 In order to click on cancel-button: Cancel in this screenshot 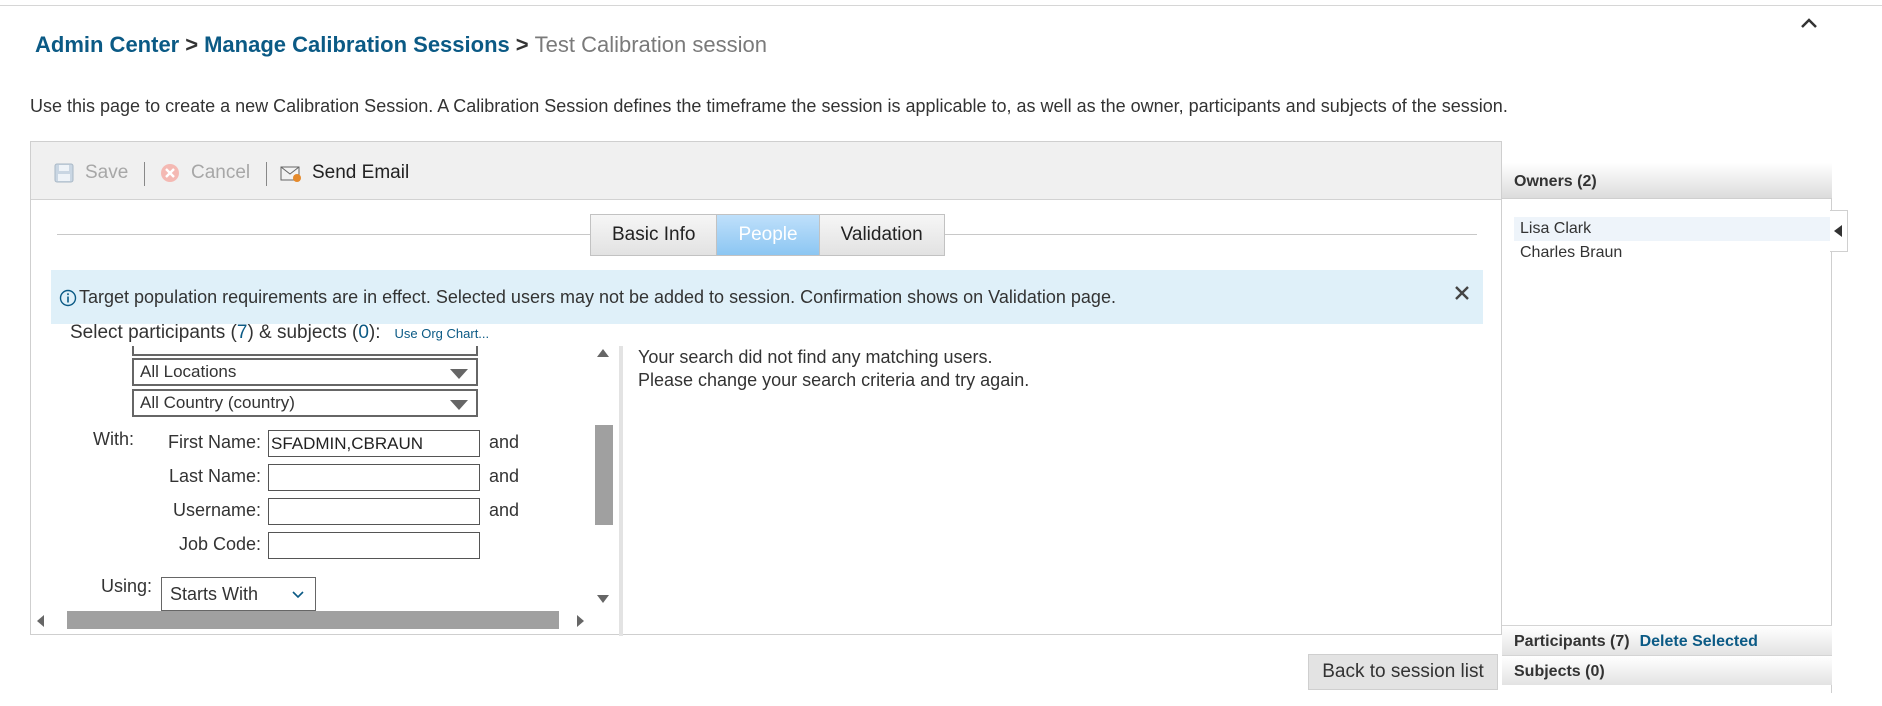, I will do `click(204, 173)`.